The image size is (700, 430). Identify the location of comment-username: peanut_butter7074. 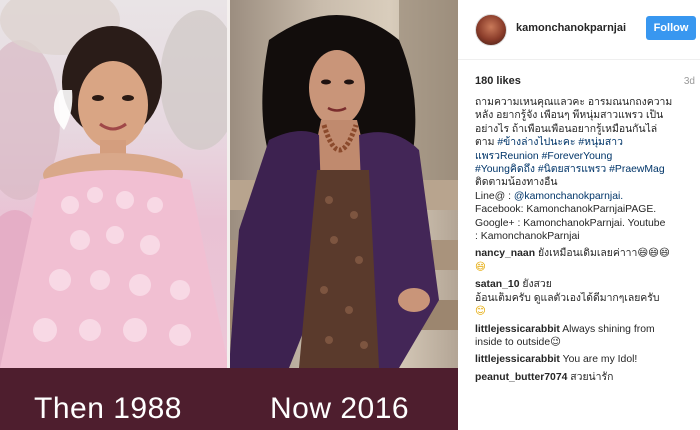
(521, 377).